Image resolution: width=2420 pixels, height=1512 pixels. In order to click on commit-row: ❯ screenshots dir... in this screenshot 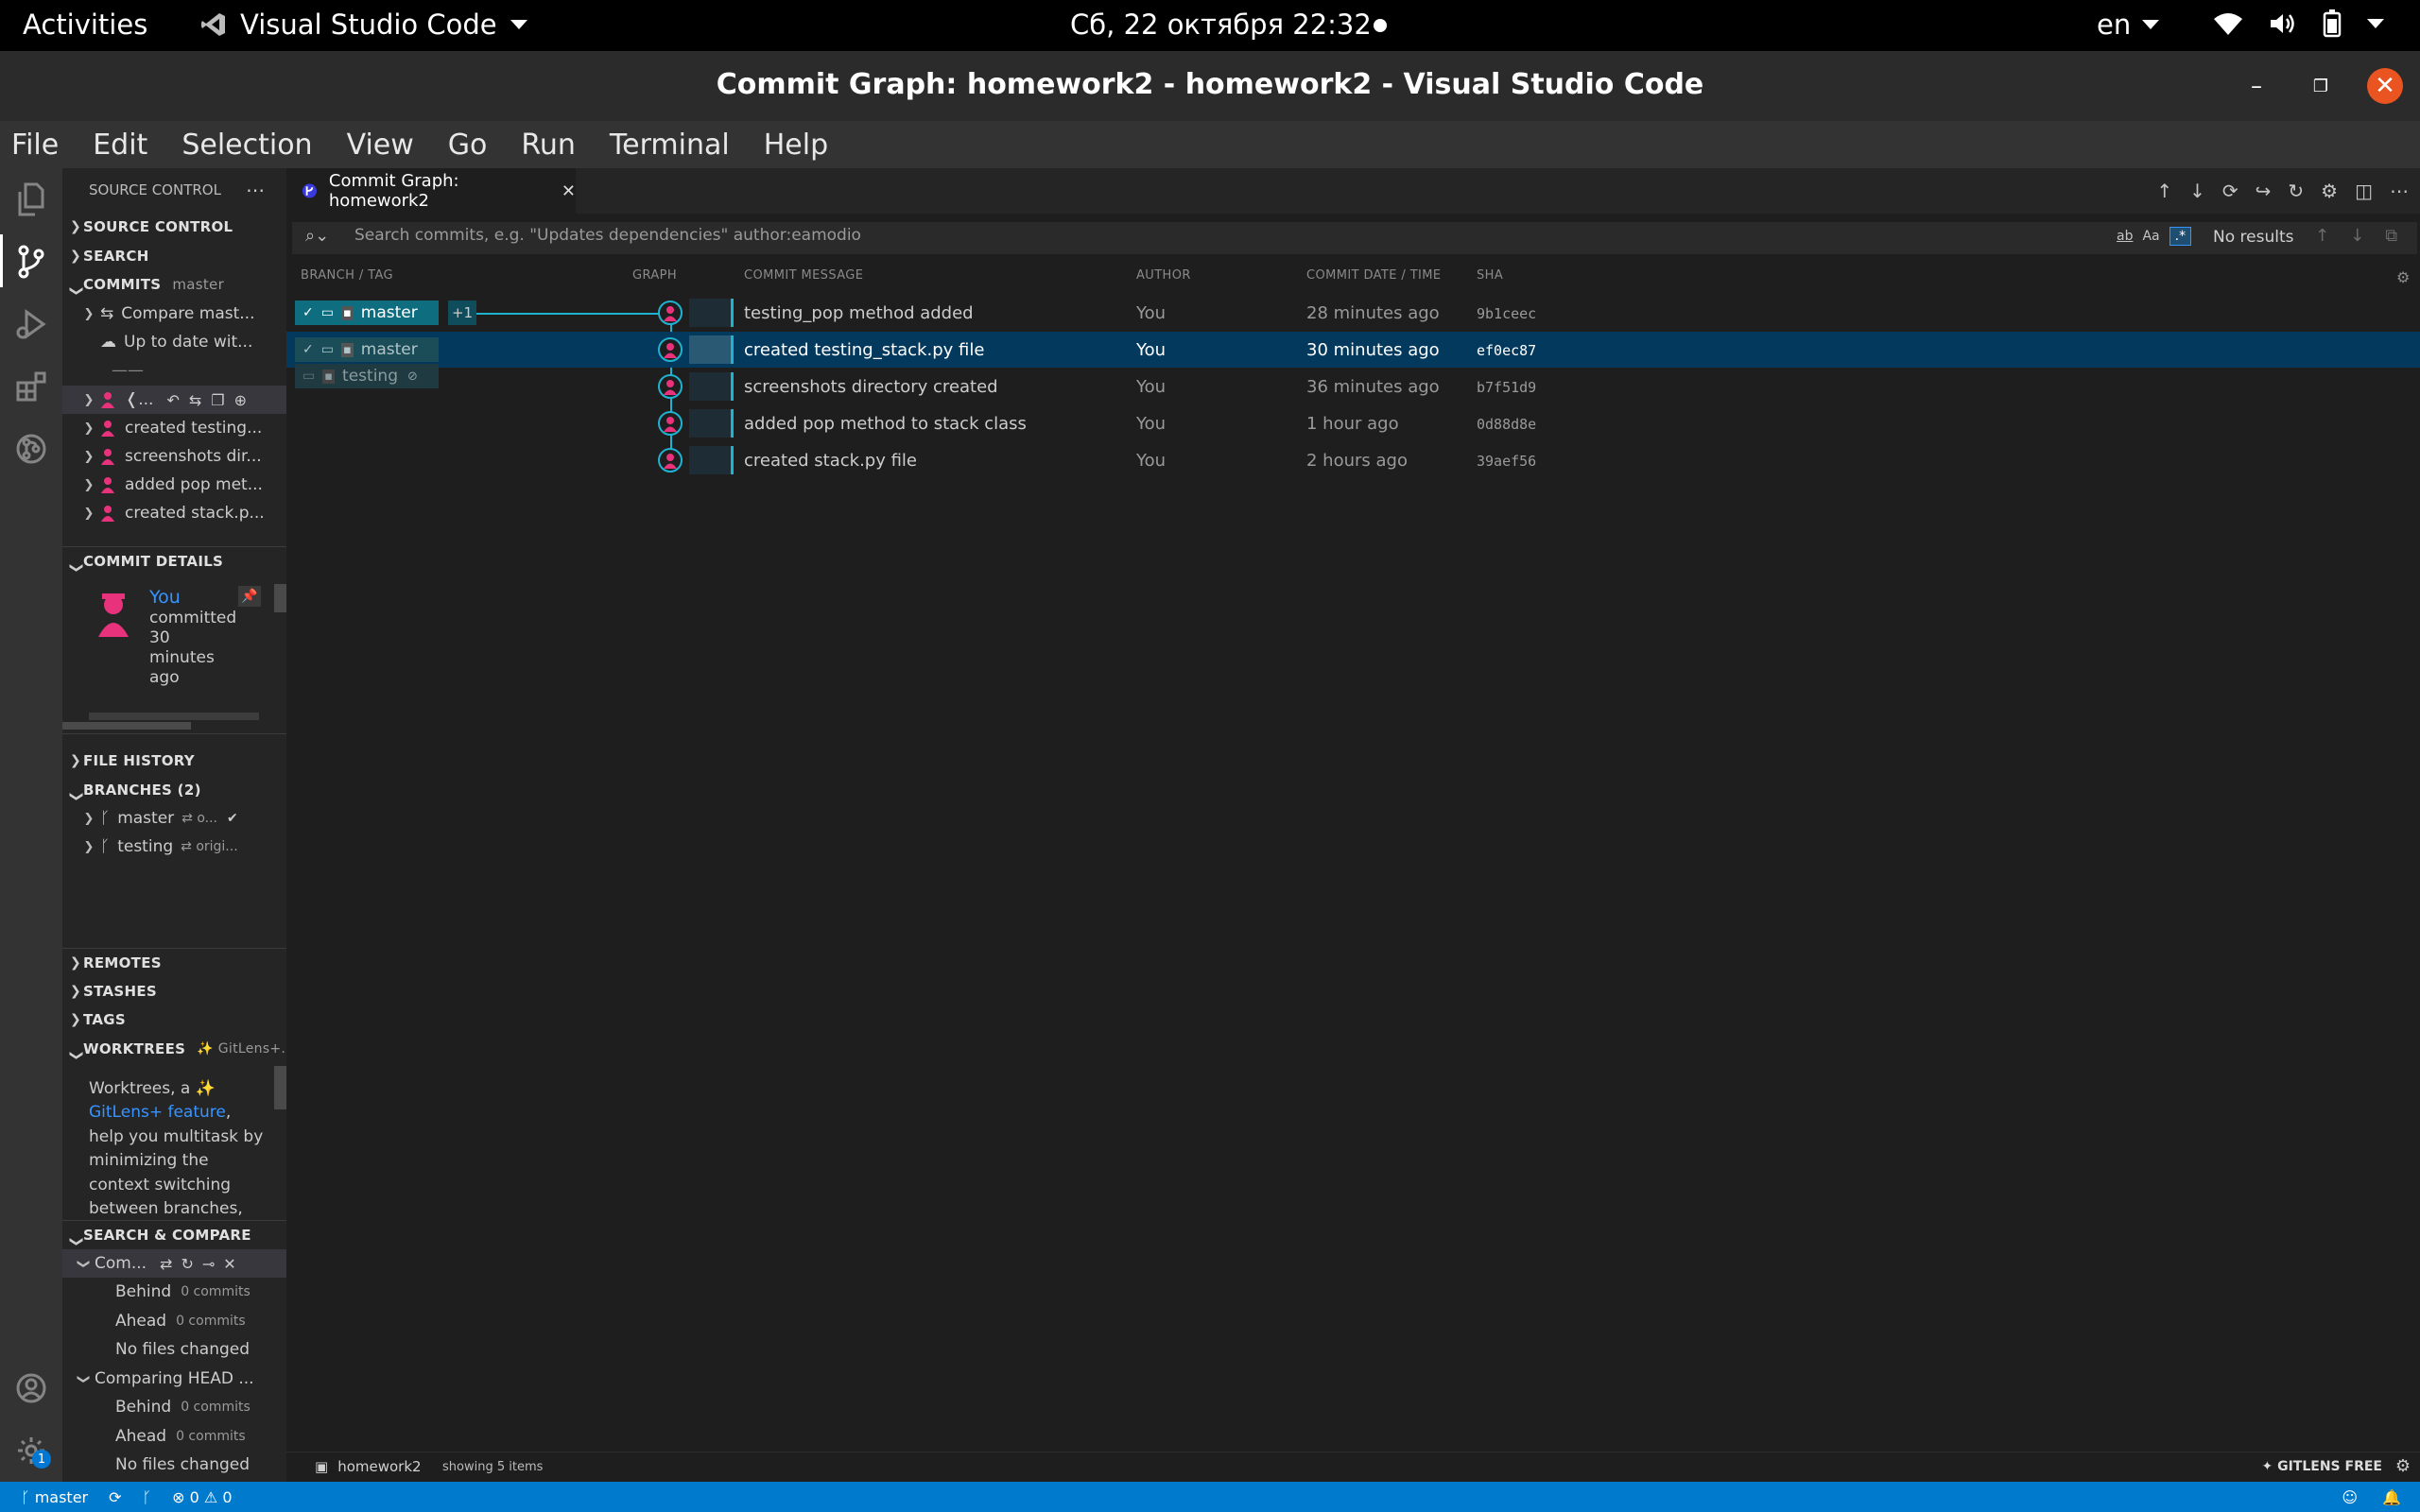, I will do `click(174, 456)`.